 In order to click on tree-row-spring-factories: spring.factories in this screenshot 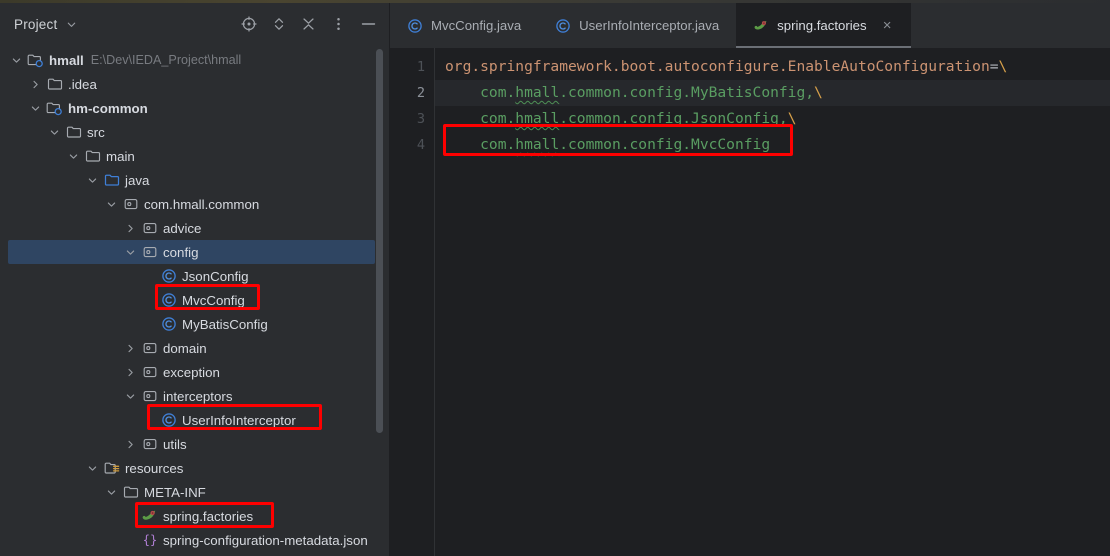, I will do `click(194, 516)`.